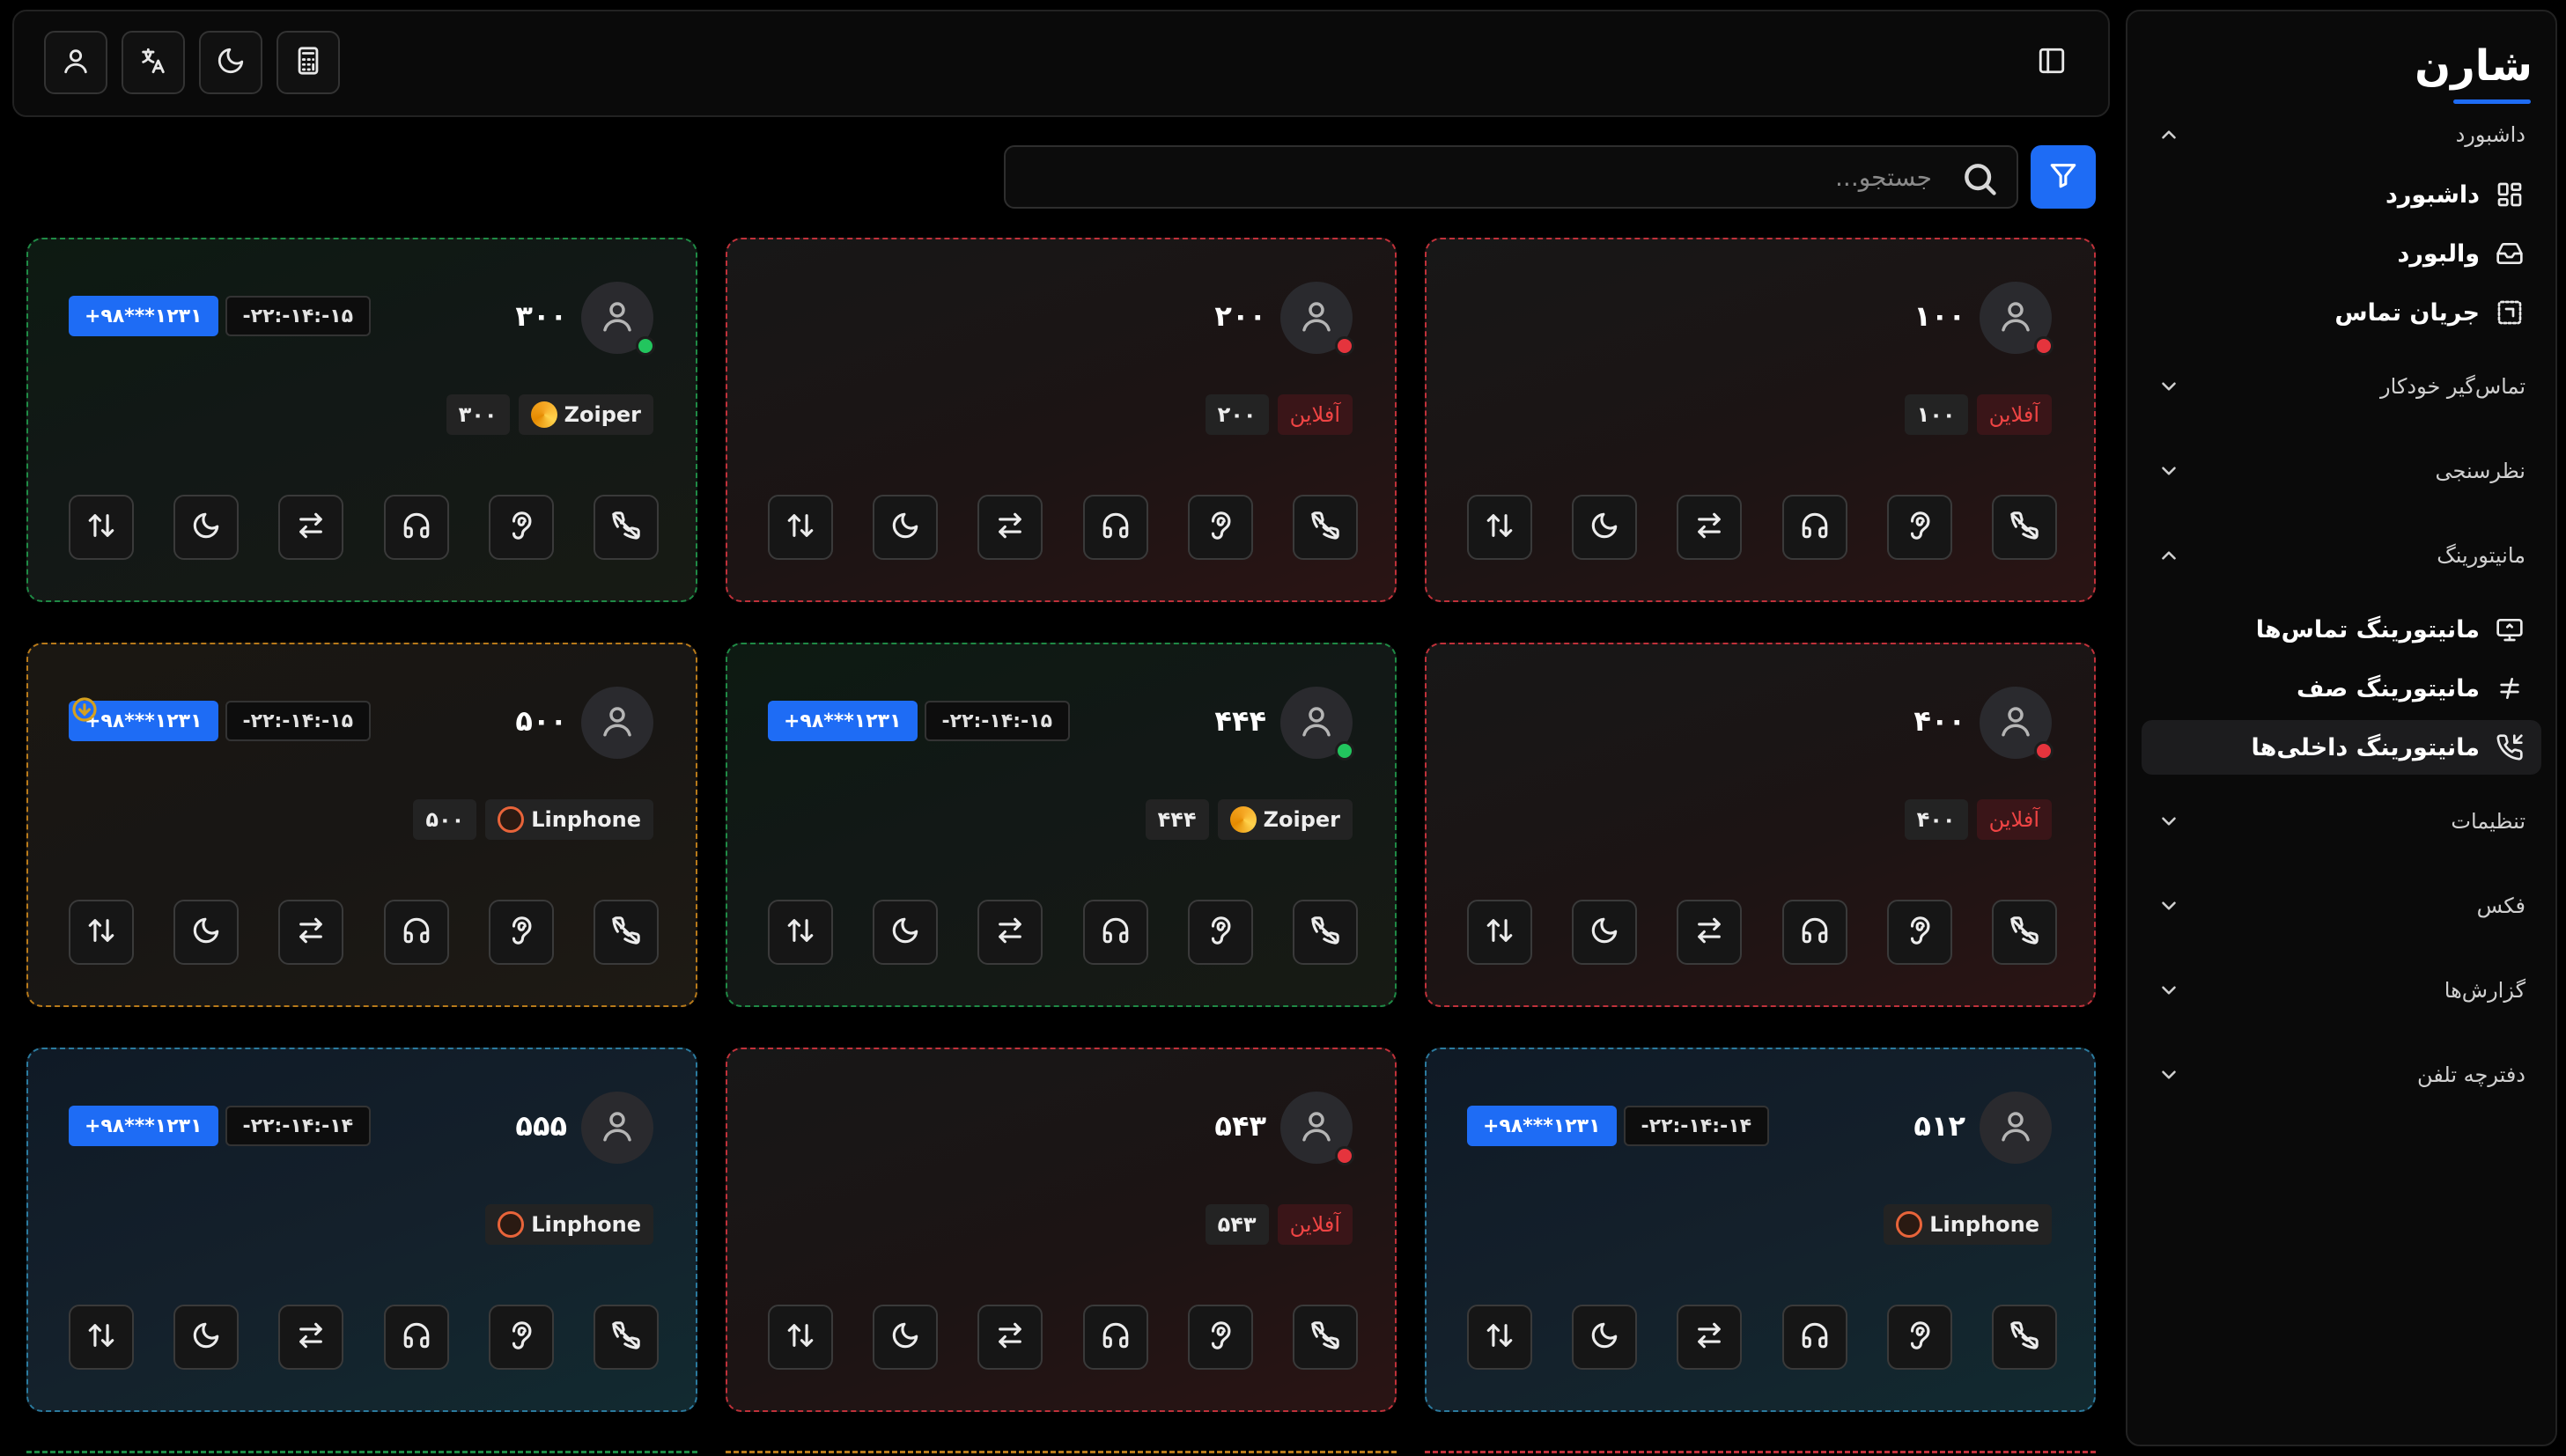 This screenshot has width=2566, height=1456. What do you see at coordinates (2341, 70) in the screenshot?
I see `brand-logo: شارن` at bounding box center [2341, 70].